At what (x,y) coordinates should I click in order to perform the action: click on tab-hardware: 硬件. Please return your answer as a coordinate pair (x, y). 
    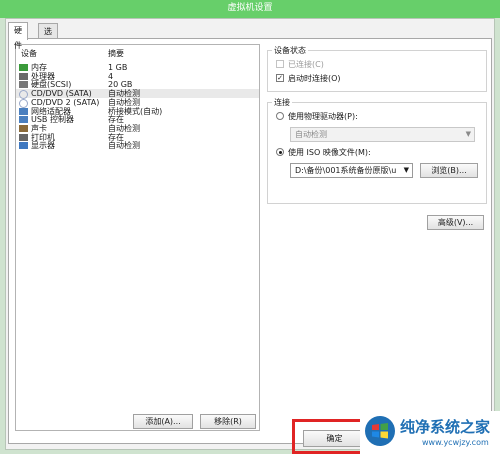
    Looking at the image, I should click on (18, 36).